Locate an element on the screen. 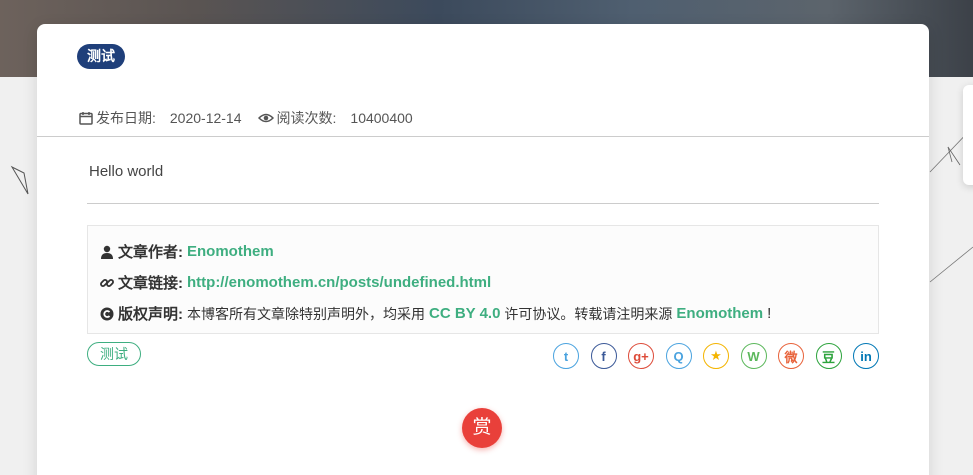  eye-icon is located at coordinates (265, 118).